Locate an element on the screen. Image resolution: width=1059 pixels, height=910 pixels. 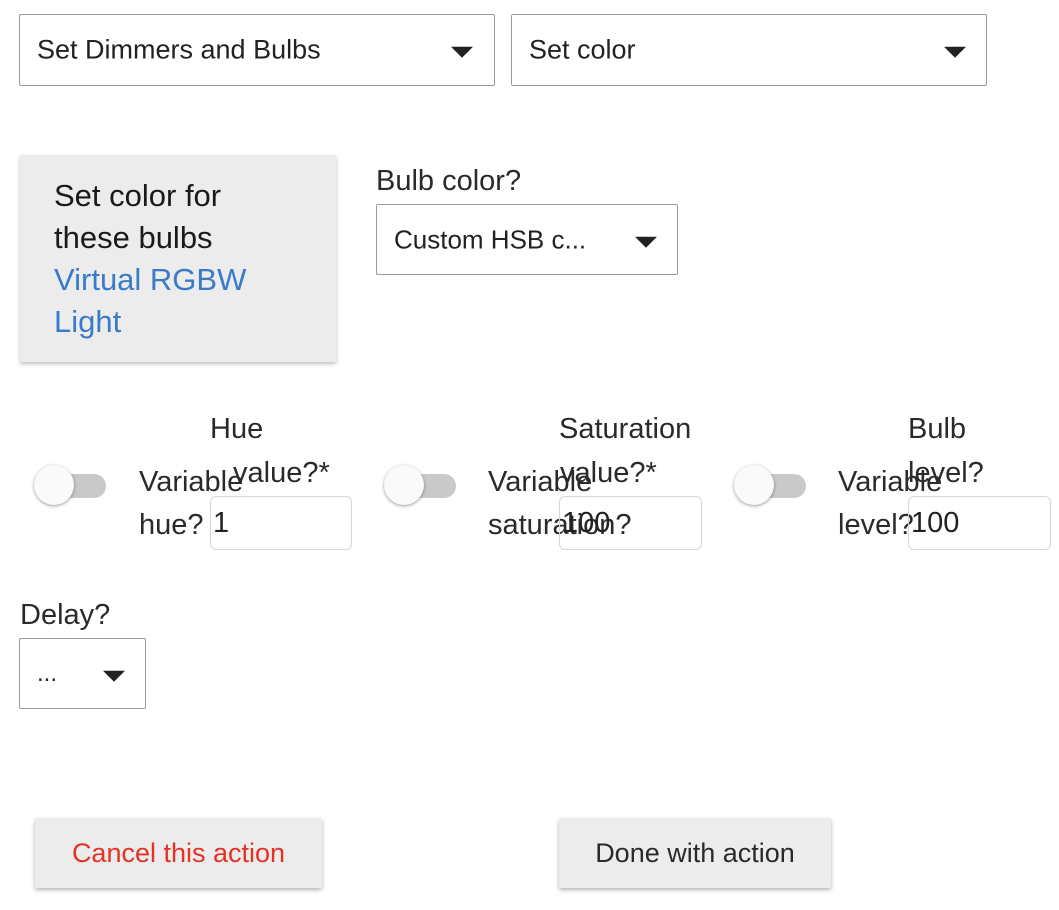
variable-level-label-line2: level? is located at coordinates (876, 525).